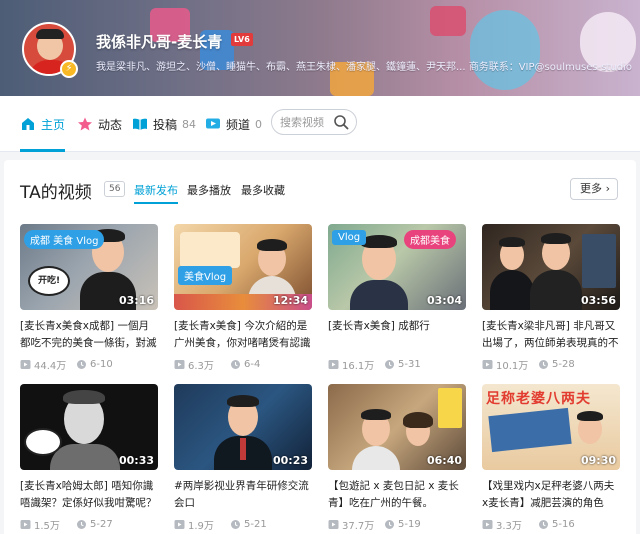  What do you see at coordinates (551, 427) in the screenshot?
I see `video-thumbnail: 足称老婆八两夫 09:30` at bounding box center [551, 427].